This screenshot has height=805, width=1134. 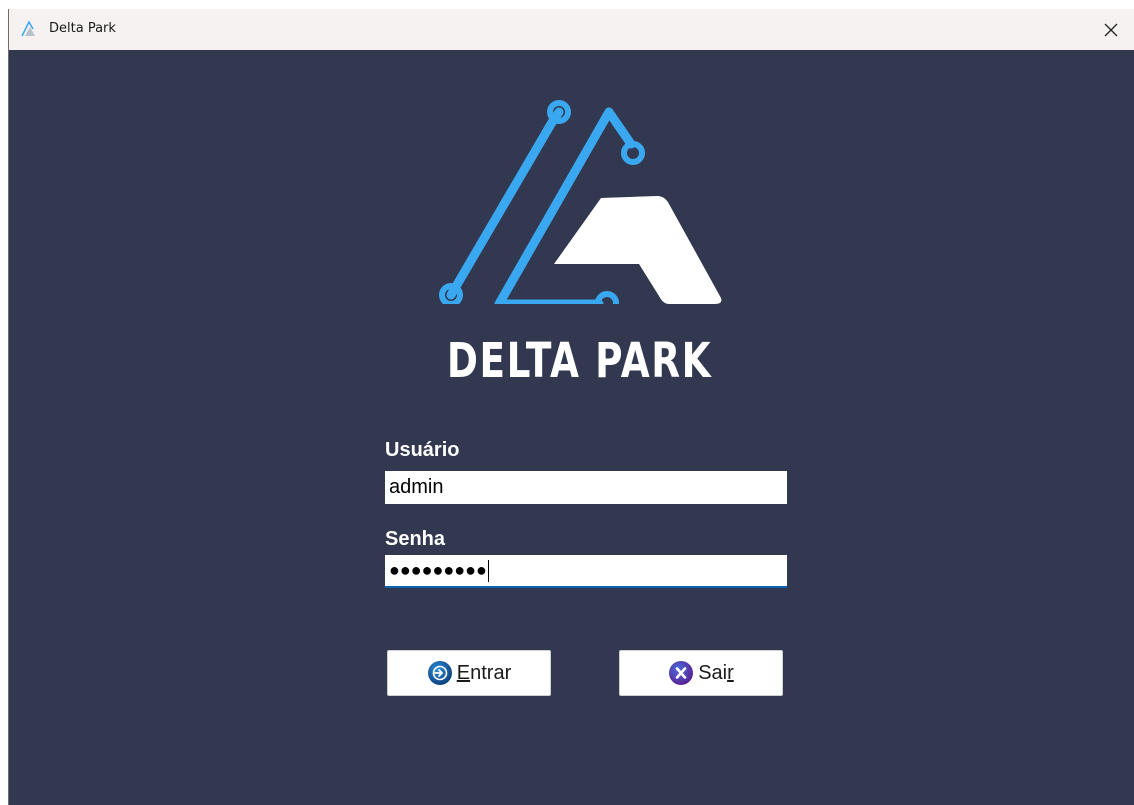 I want to click on password-label: Senha, so click(x=415, y=539).